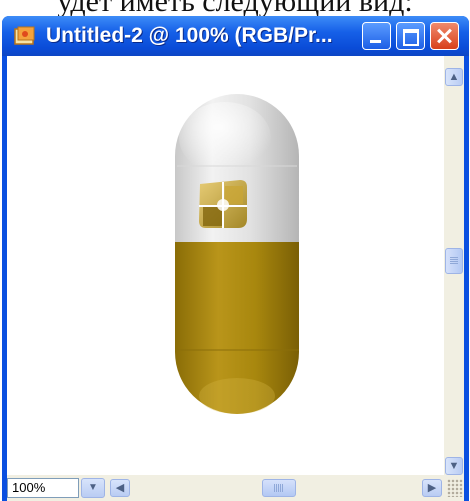 Image resolution: width=470 pixels, height=501 pixels. What do you see at coordinates (410, 36) in the screenshot?
I see `maximize-button` at bounding box center [410, 36].